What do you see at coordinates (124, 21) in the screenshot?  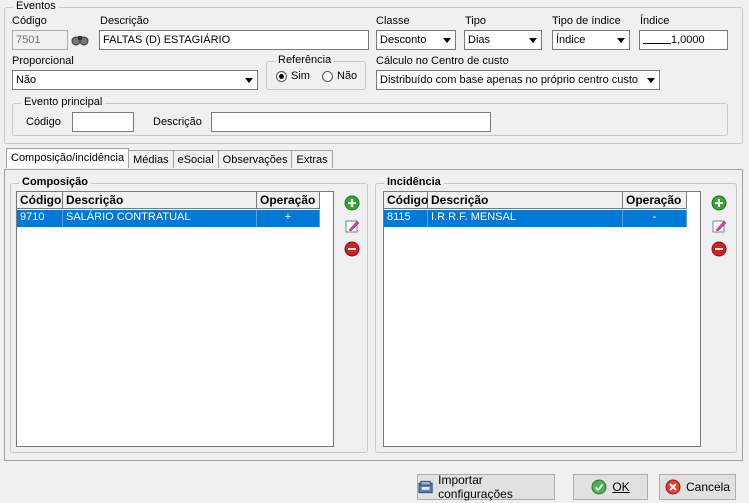 I see `descricao-label: Descrição` at bounding box center [124, 21].